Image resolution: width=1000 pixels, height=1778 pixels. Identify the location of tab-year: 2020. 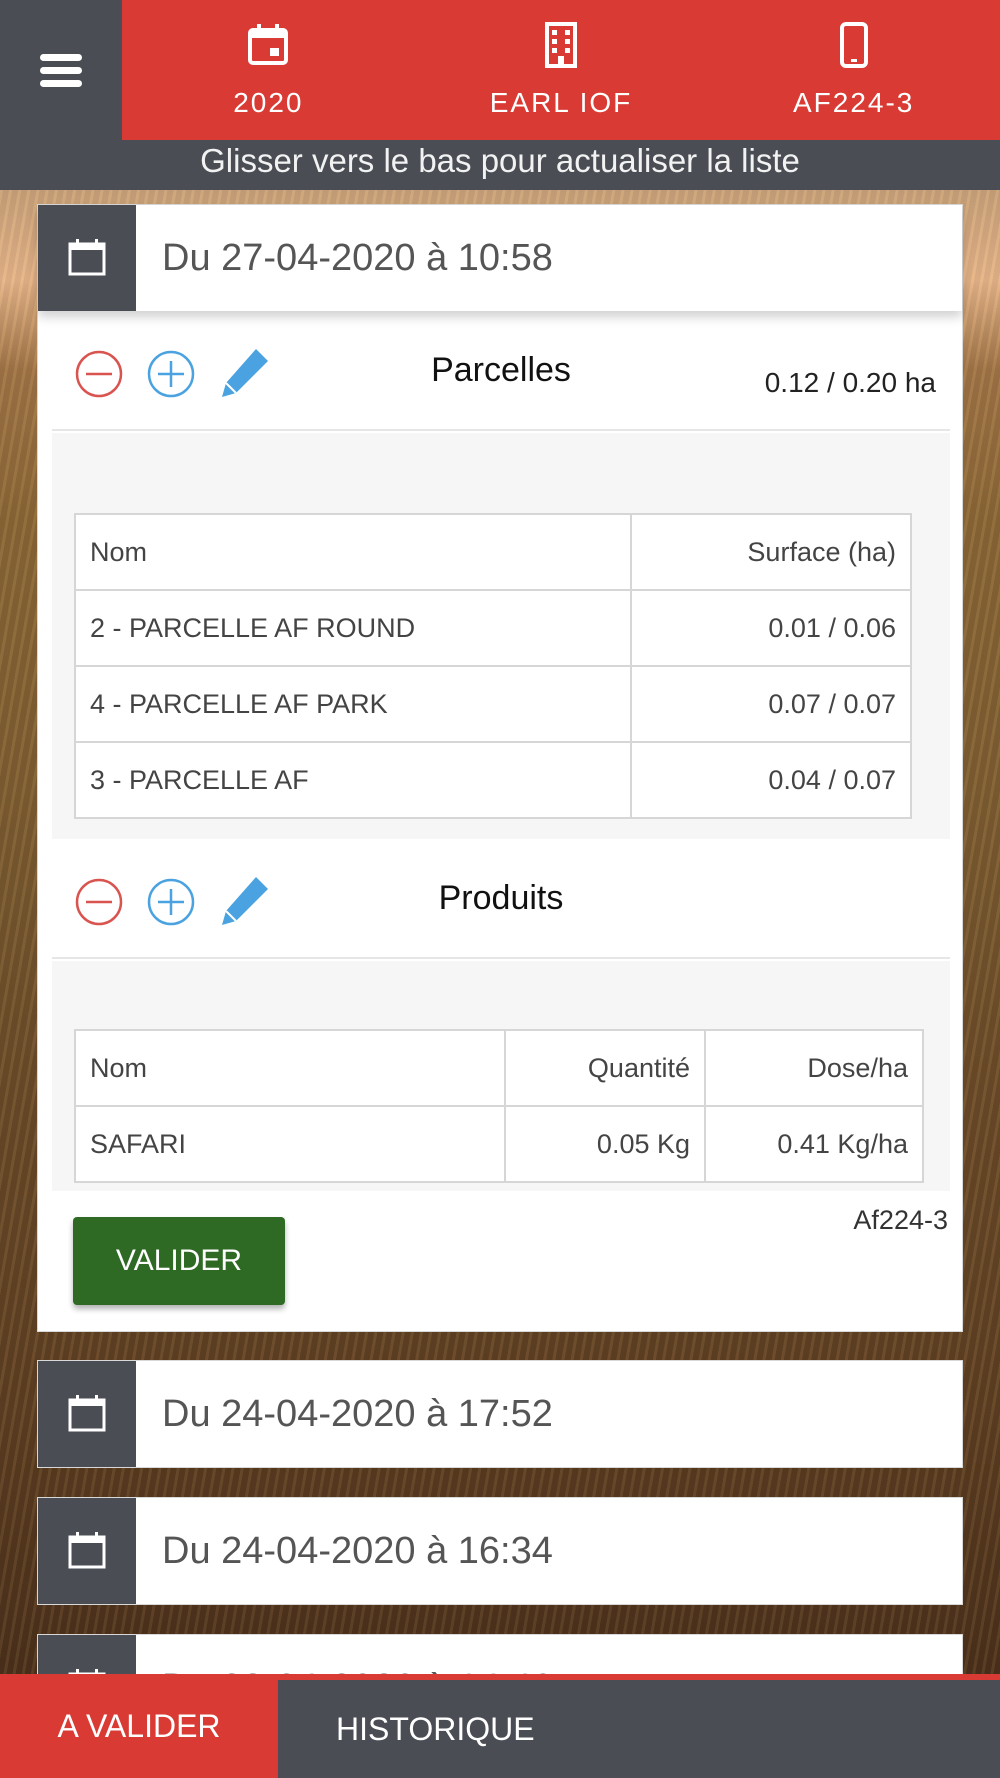
(268, 70).